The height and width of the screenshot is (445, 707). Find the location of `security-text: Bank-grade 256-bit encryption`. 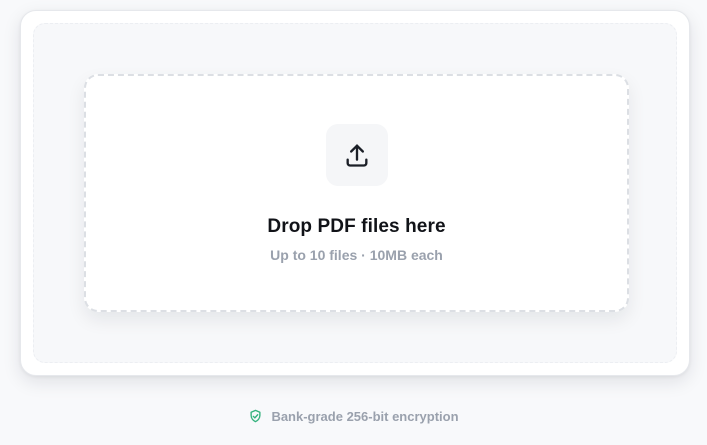

security-text: Bank-grade 256-bit encryption is located at coordinates (365, 416).